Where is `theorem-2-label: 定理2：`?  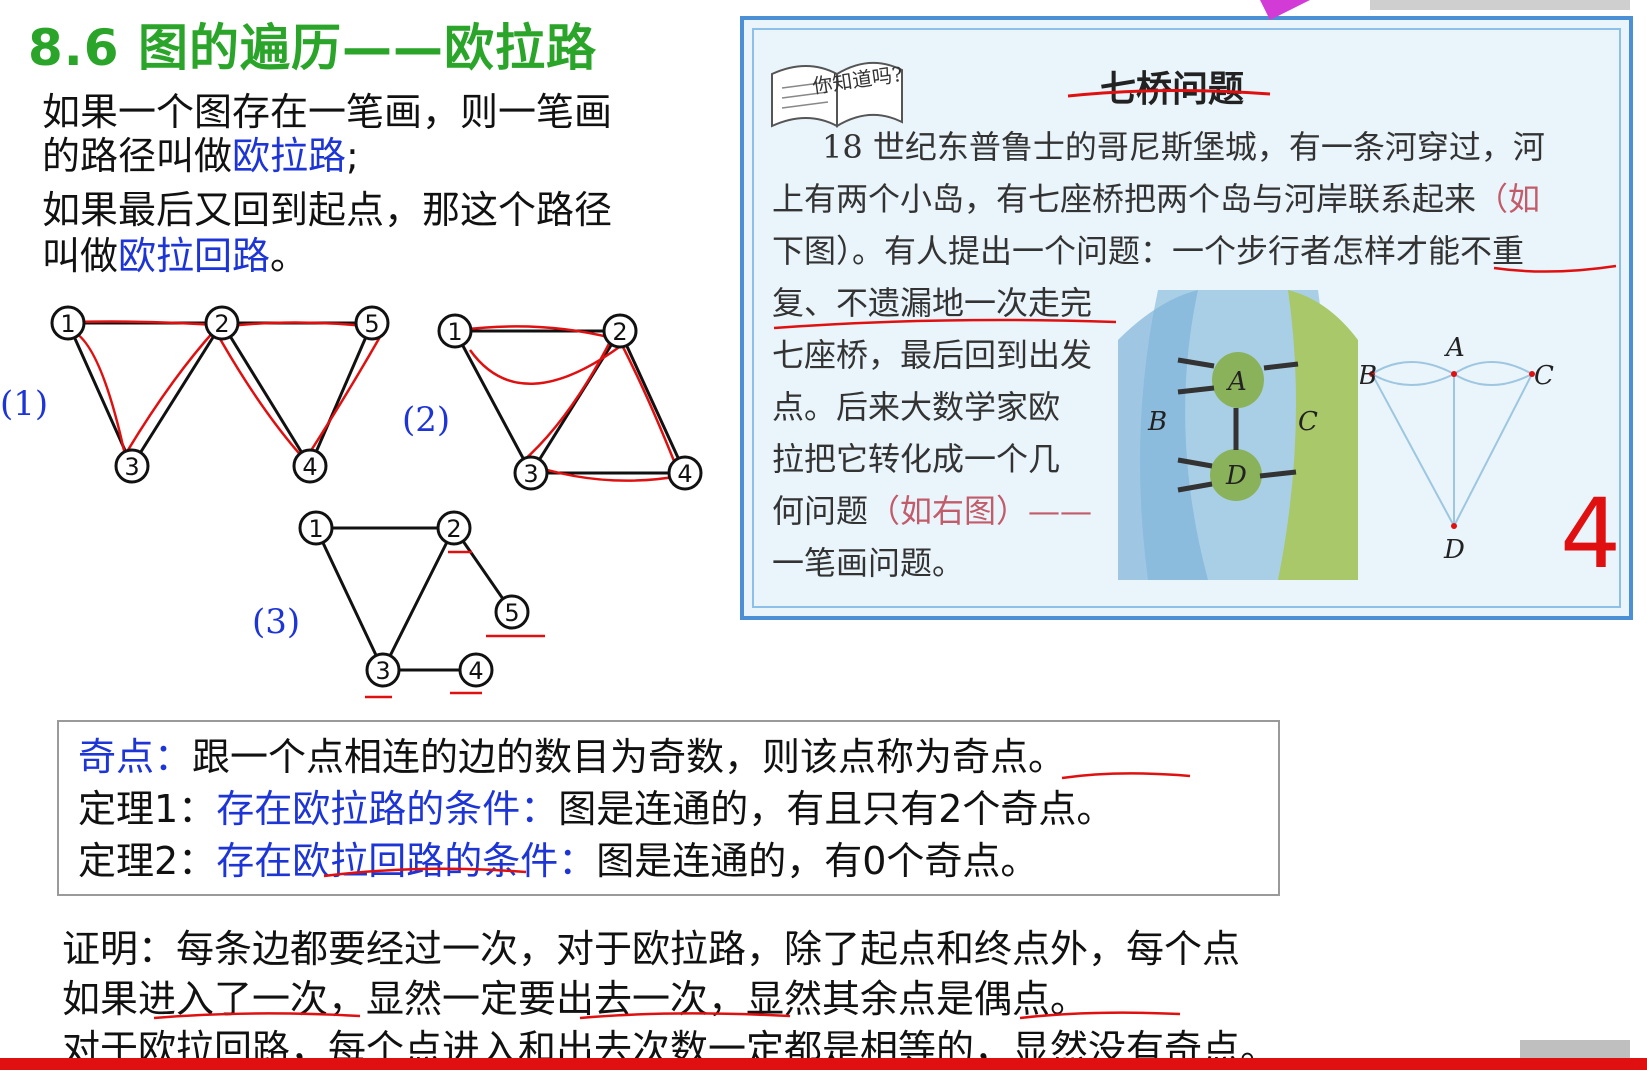
theorem-2-label: 定理2： is located at coordinates (147, 861).